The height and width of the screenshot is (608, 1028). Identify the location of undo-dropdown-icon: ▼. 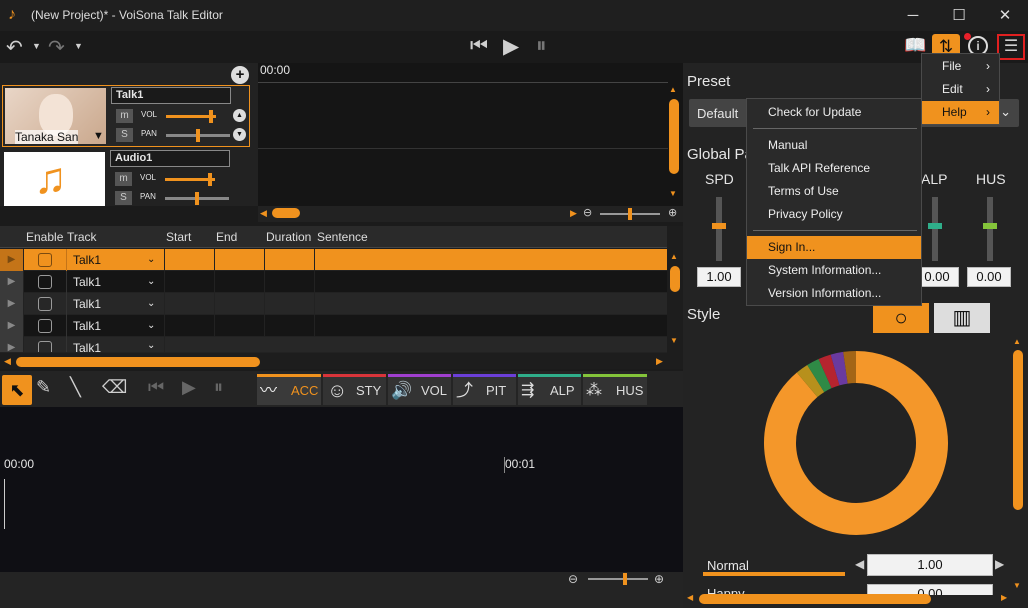
(36, 46).